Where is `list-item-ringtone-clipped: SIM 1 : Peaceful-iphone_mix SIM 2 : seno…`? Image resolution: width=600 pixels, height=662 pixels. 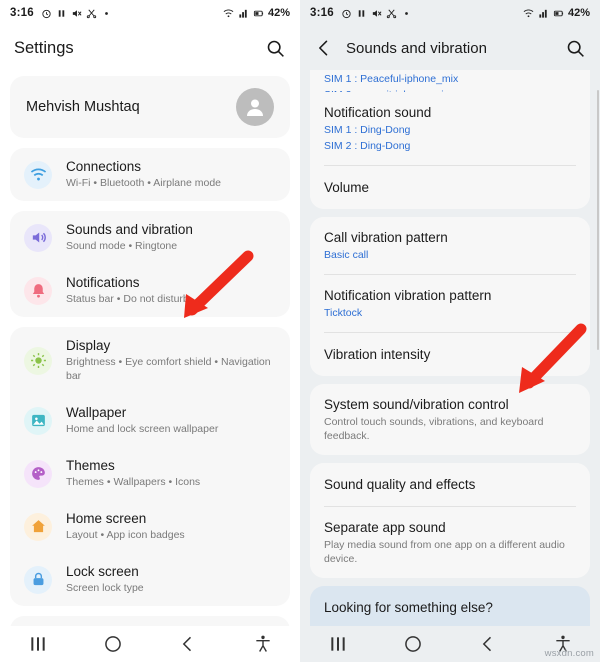 list-item-ringtone-clipped: SIM 1 : Peaceful-iphone_mix SIM 2 : seno… is located at coordinates (450, 81).